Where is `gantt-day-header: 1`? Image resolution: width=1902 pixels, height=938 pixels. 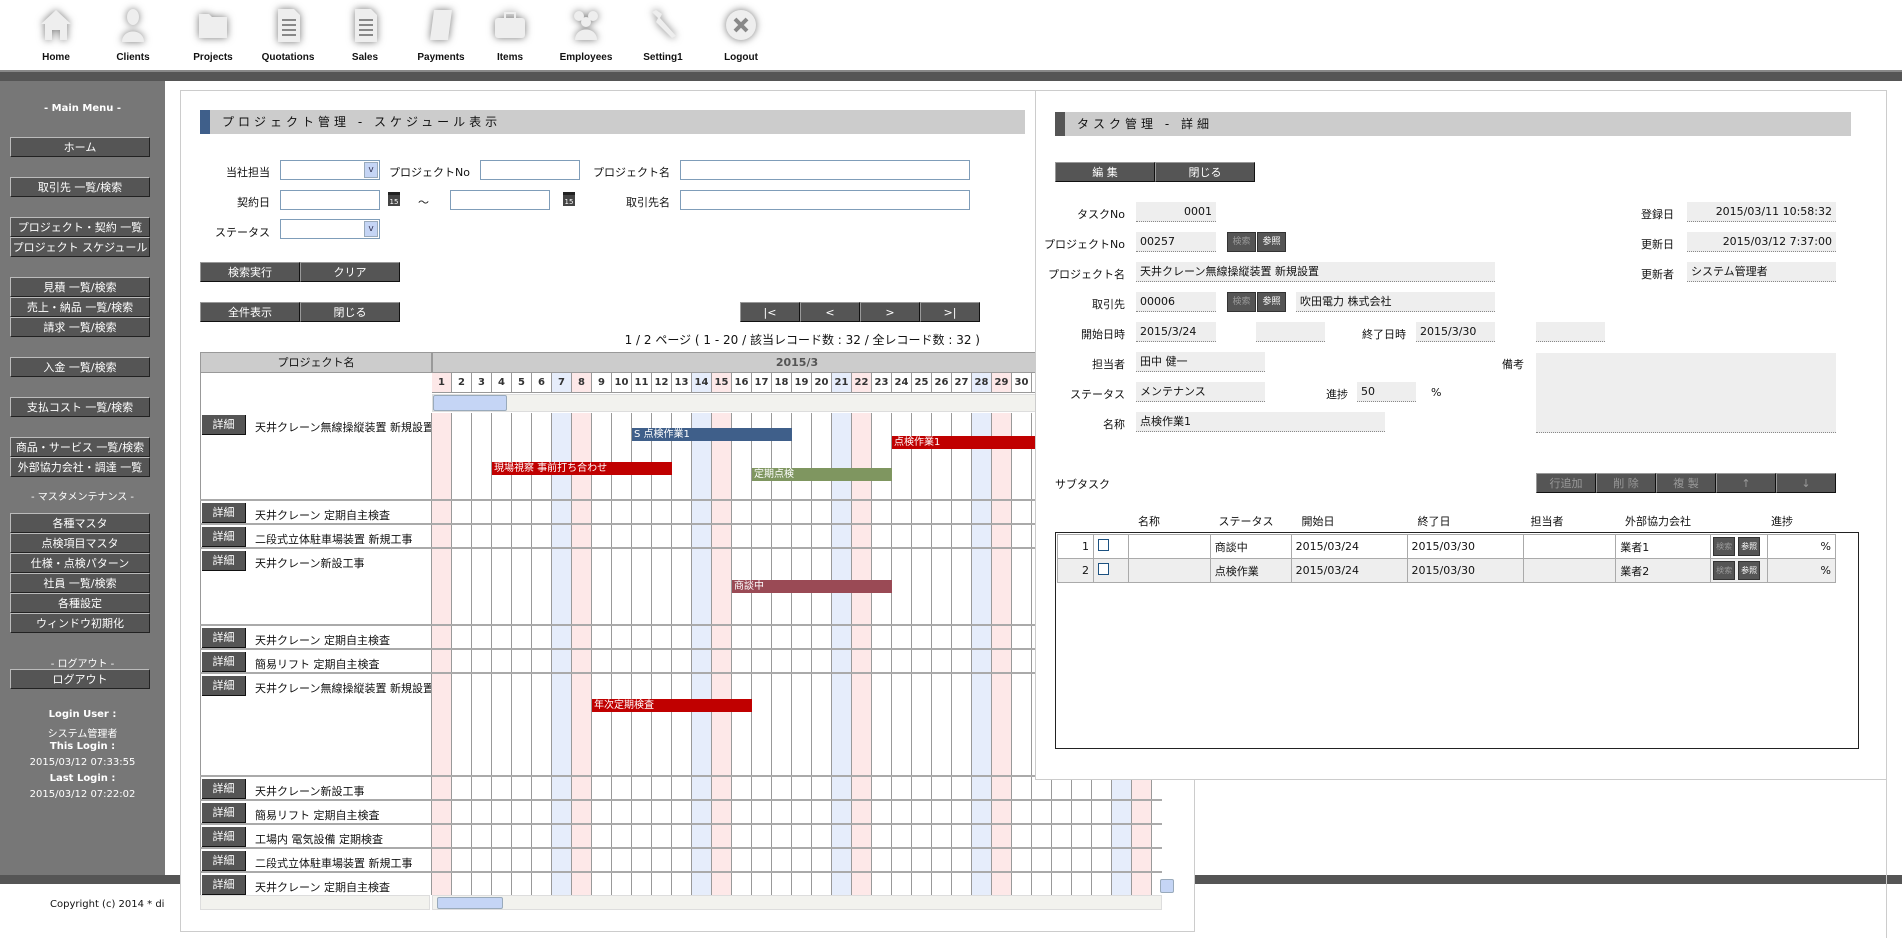 gantt-day-header: 1 is located at coordinates (442, 383).